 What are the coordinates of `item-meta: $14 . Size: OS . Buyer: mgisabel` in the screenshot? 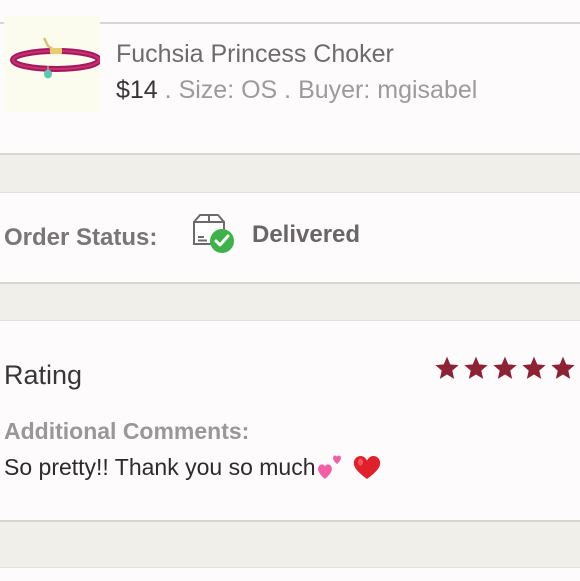 It's located at (296, 90).